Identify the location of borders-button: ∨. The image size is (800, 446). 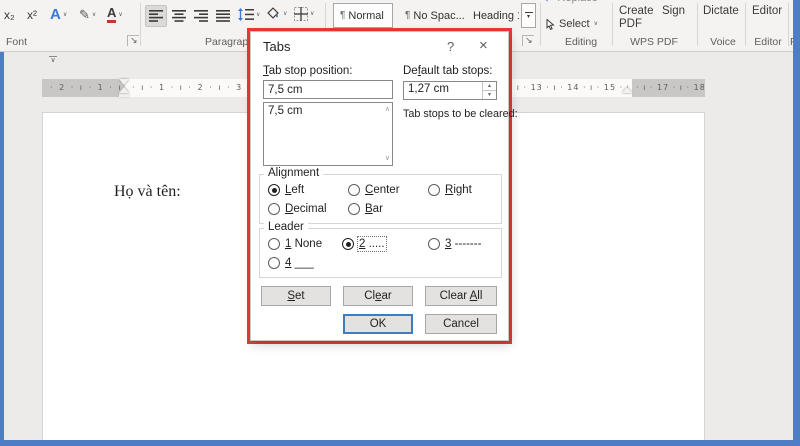
(304, 14).